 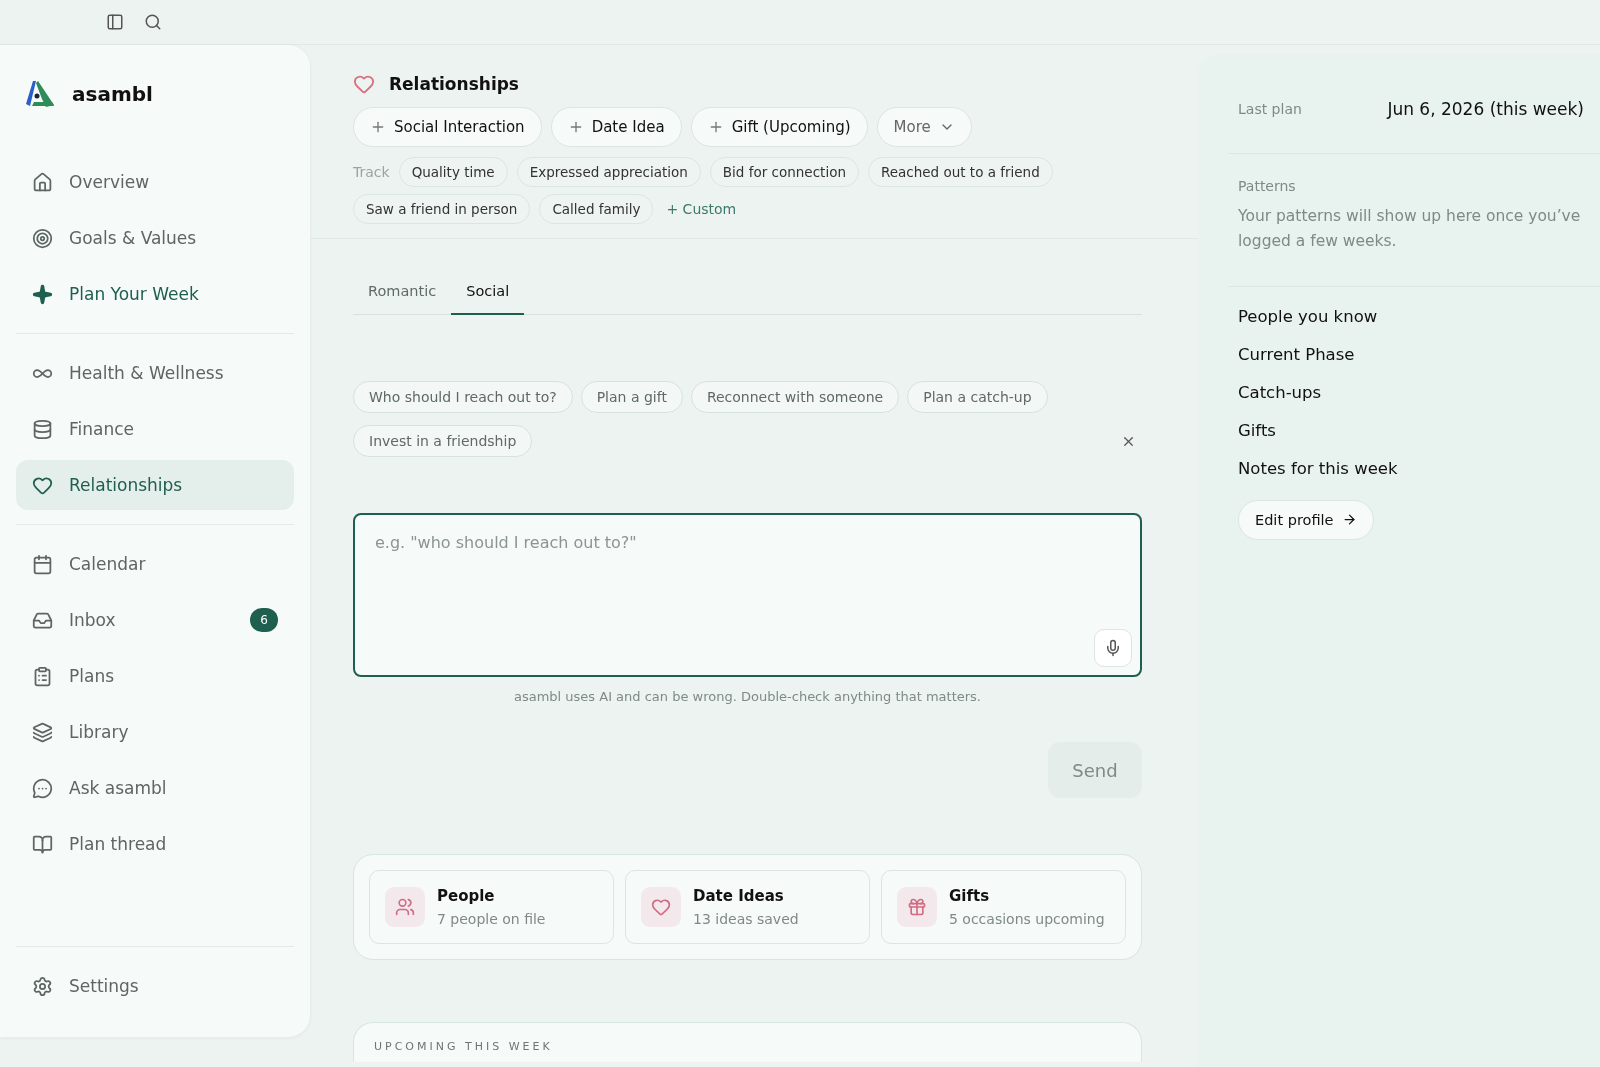 I want to click on track-label: Track, so click(x=371, y=172).